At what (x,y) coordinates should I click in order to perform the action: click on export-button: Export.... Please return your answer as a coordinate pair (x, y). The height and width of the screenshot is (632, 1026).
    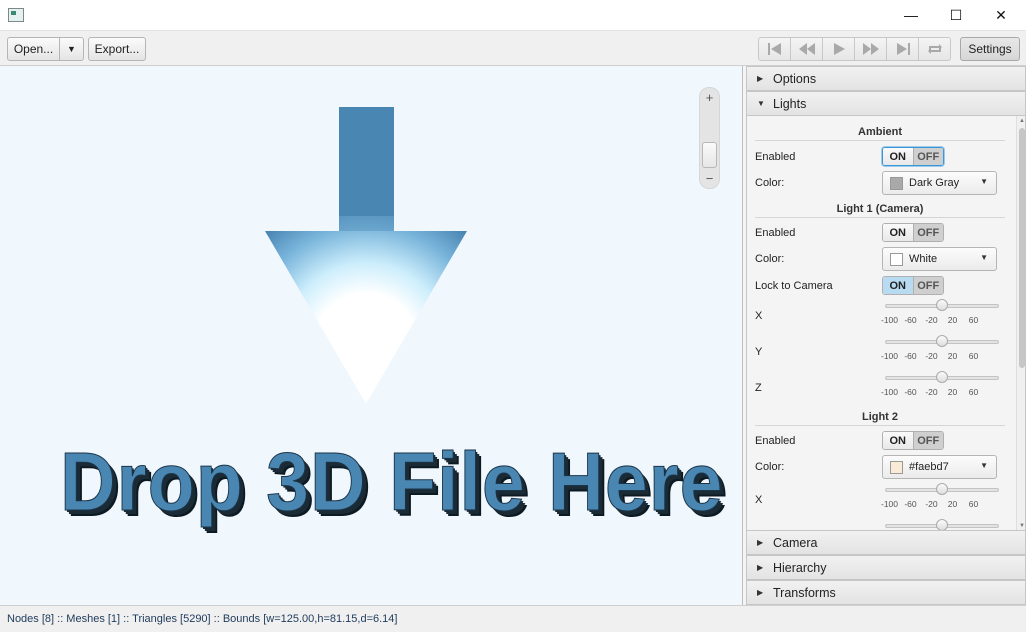
    Looking at the image, I should click on (117, 49).